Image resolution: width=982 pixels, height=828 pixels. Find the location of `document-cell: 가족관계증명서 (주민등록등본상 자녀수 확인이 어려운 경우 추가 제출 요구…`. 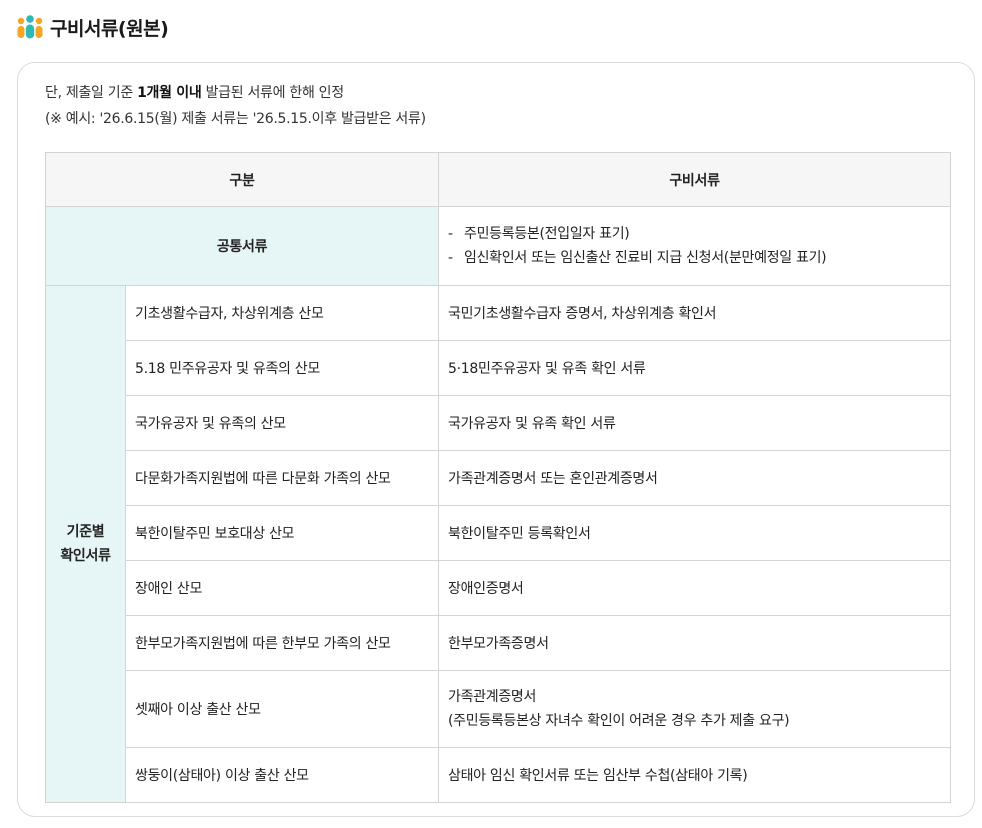

document-cell: 가족관계증명서 (주민등록등본상 자녀수 확인이 어려운 경우 추가 제출 요구… is located at coordinates (695, 709).